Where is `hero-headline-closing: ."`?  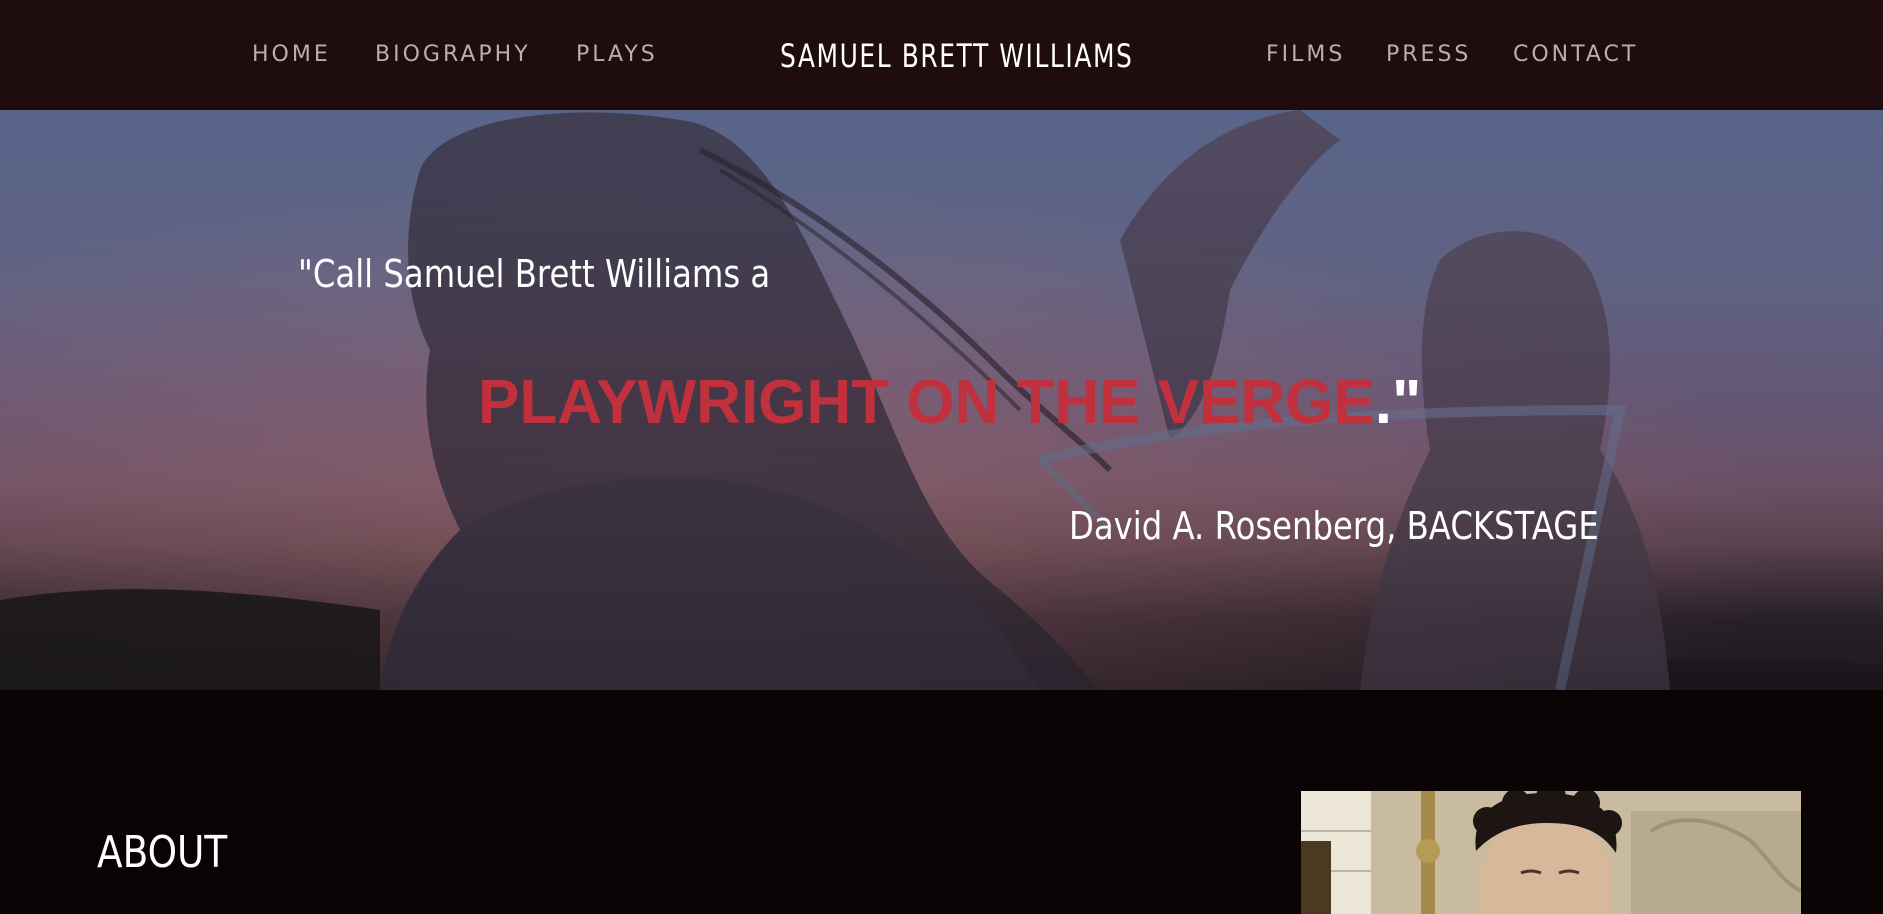
hero-headline-closing: ." is located at coordinates (1398, 402).